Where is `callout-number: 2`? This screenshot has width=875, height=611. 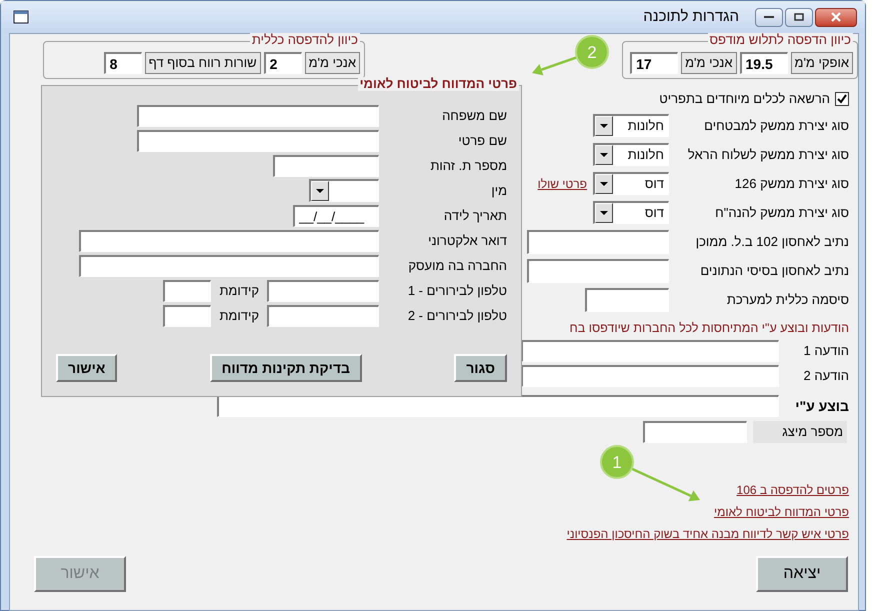 callout-number: 2 is located at coordinates (592, 52).